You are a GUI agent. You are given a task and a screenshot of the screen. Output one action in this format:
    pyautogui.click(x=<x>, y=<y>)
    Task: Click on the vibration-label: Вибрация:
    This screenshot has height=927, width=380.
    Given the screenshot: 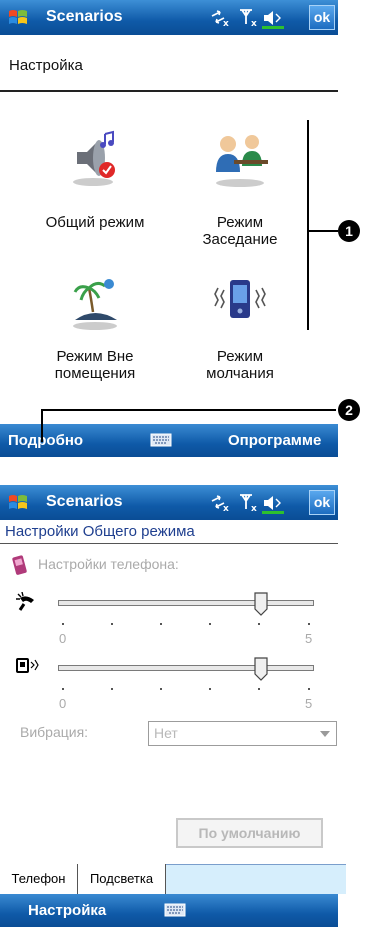 What is the action you would take?
    pyautogui.click(x=54, y=732)
    